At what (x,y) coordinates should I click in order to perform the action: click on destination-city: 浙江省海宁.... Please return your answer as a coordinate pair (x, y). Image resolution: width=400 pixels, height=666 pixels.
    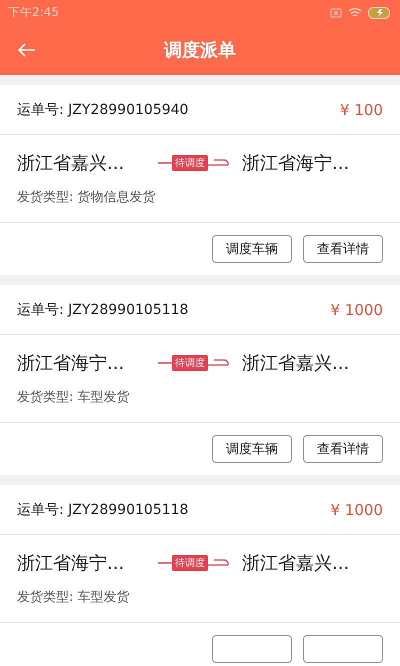
    Looking at the image, I should click on (296, 163).